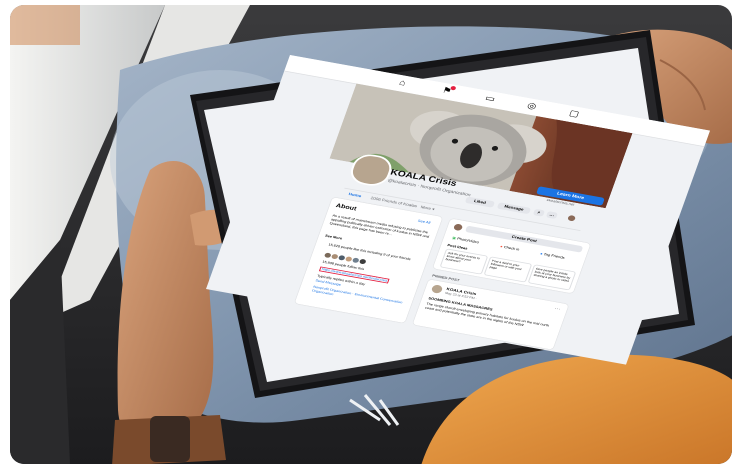  Describe the element at coordinates (427, 208) in the screenshot. I see `tab-more: More ▾` at that location.